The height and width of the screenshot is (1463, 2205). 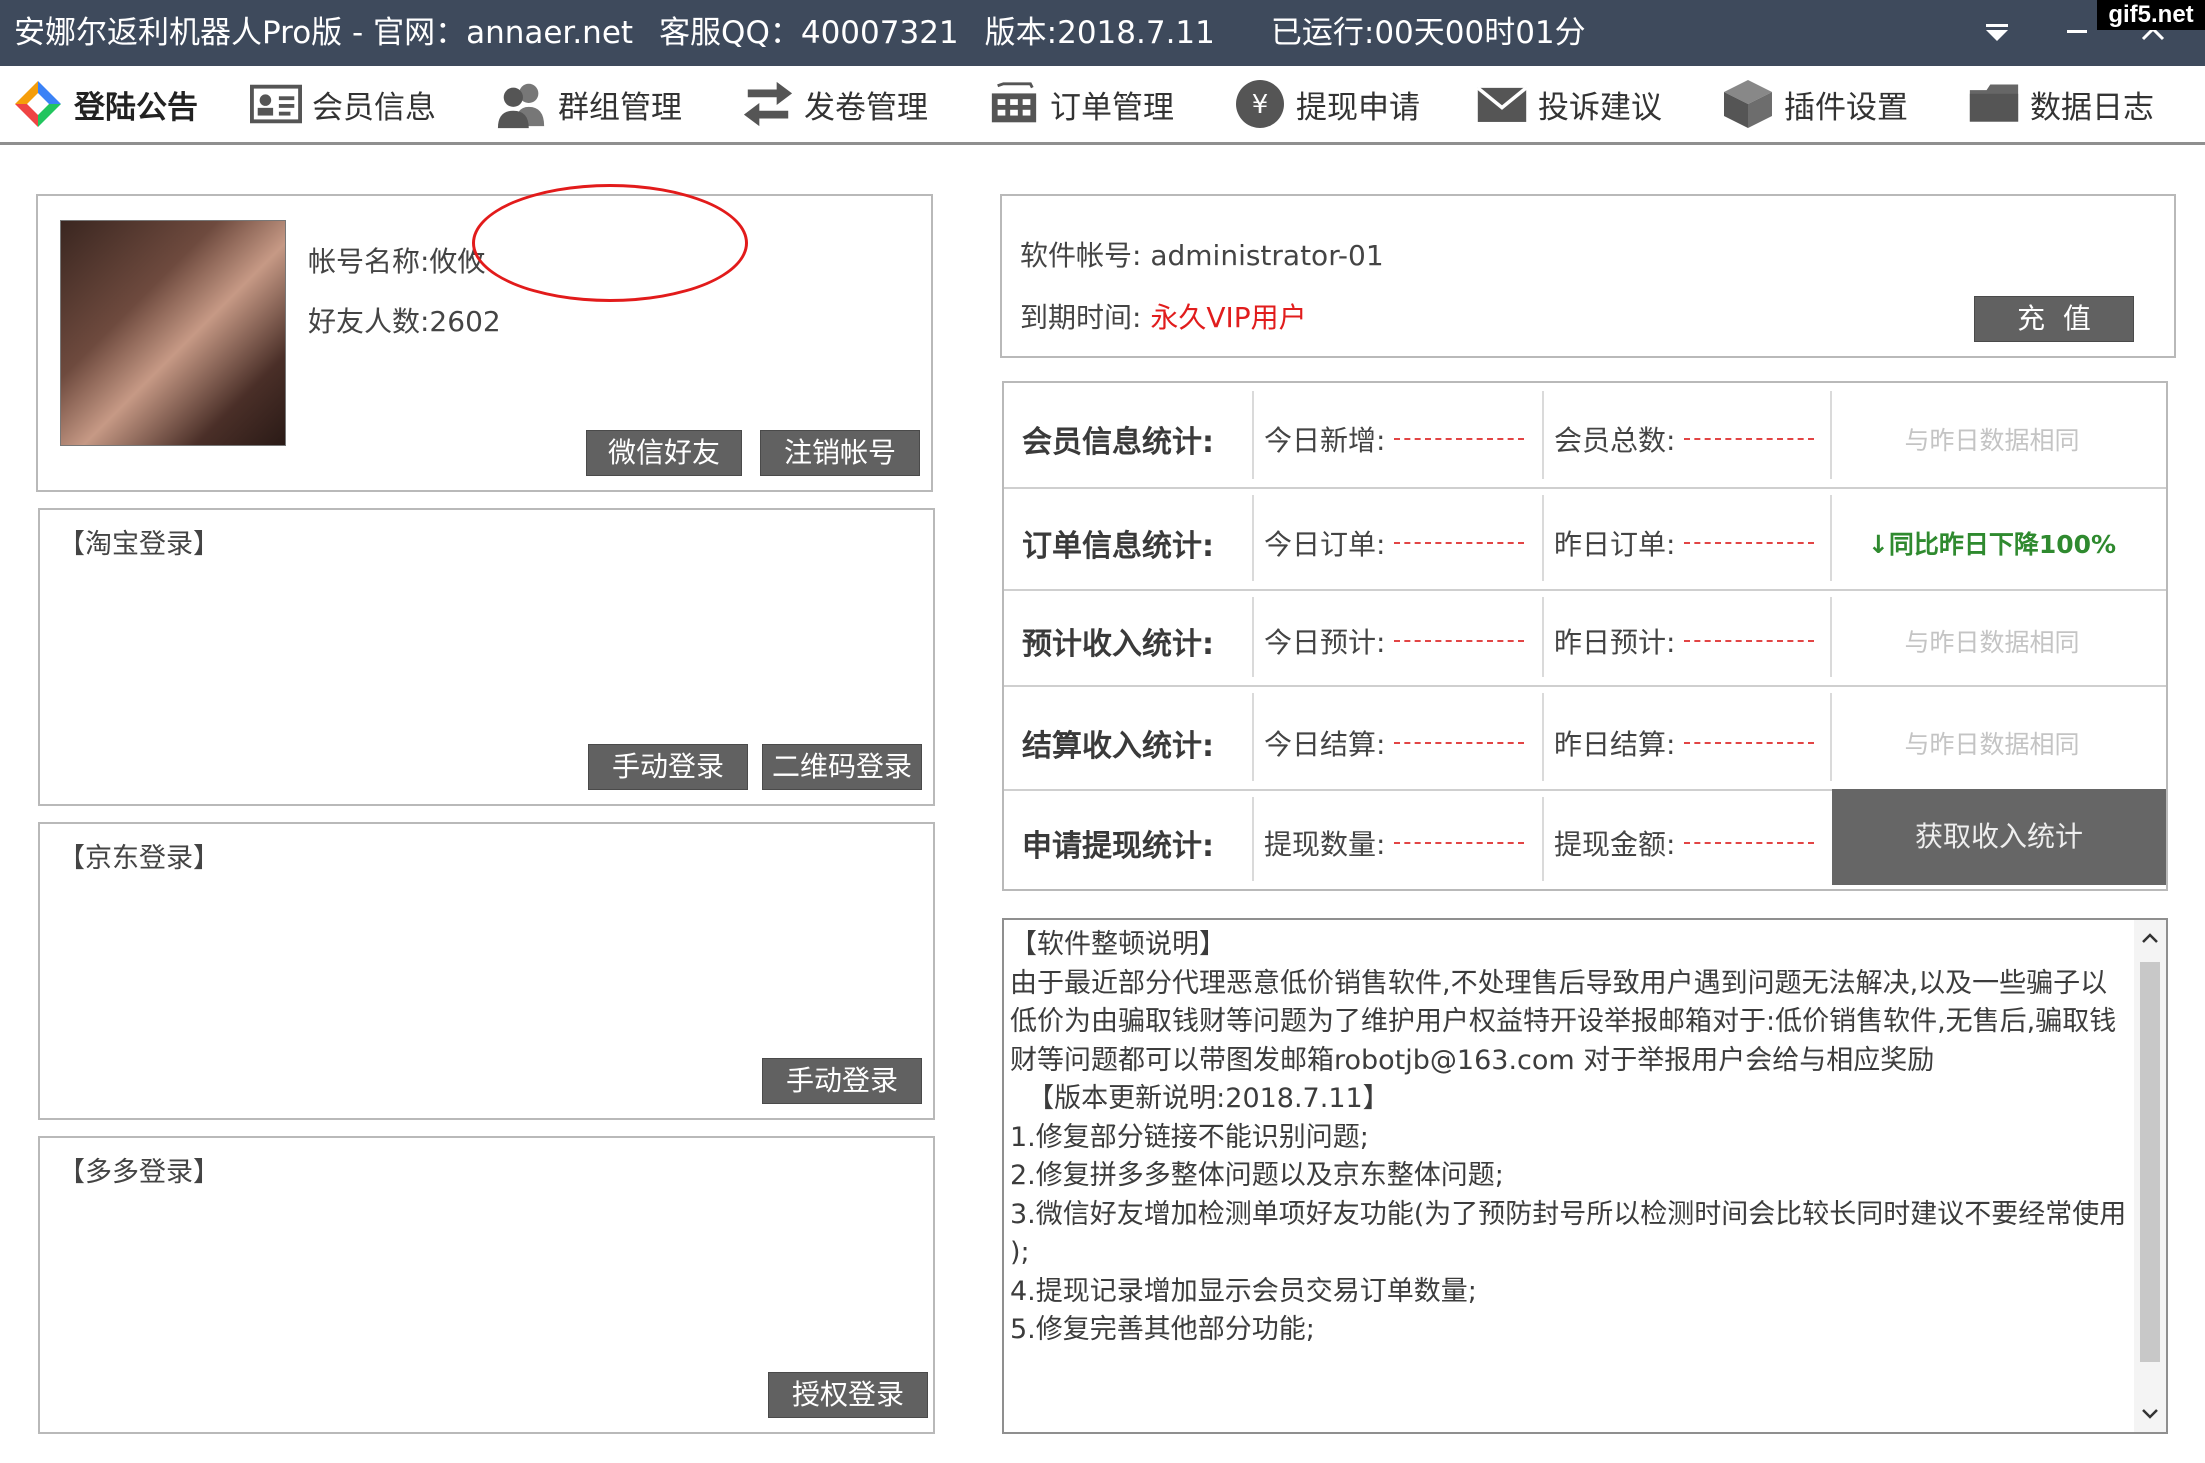 I want to click on stat-key-amount: 提现金额:, so click(x=1615, y=844).